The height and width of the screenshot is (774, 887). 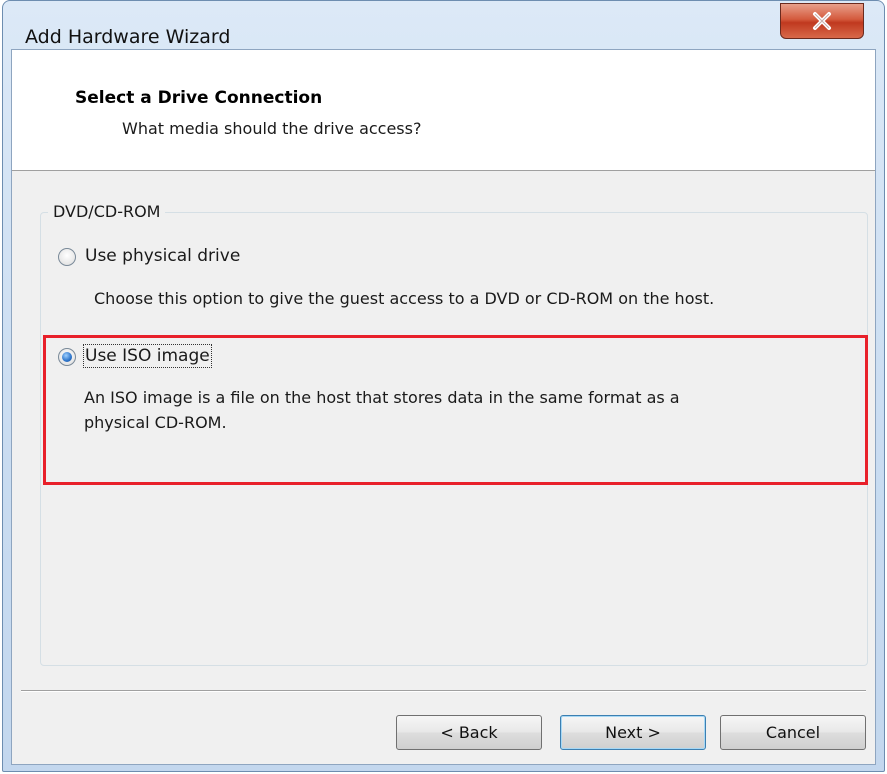 I want to click on back-button: < Back, so click(x=469, y=732).